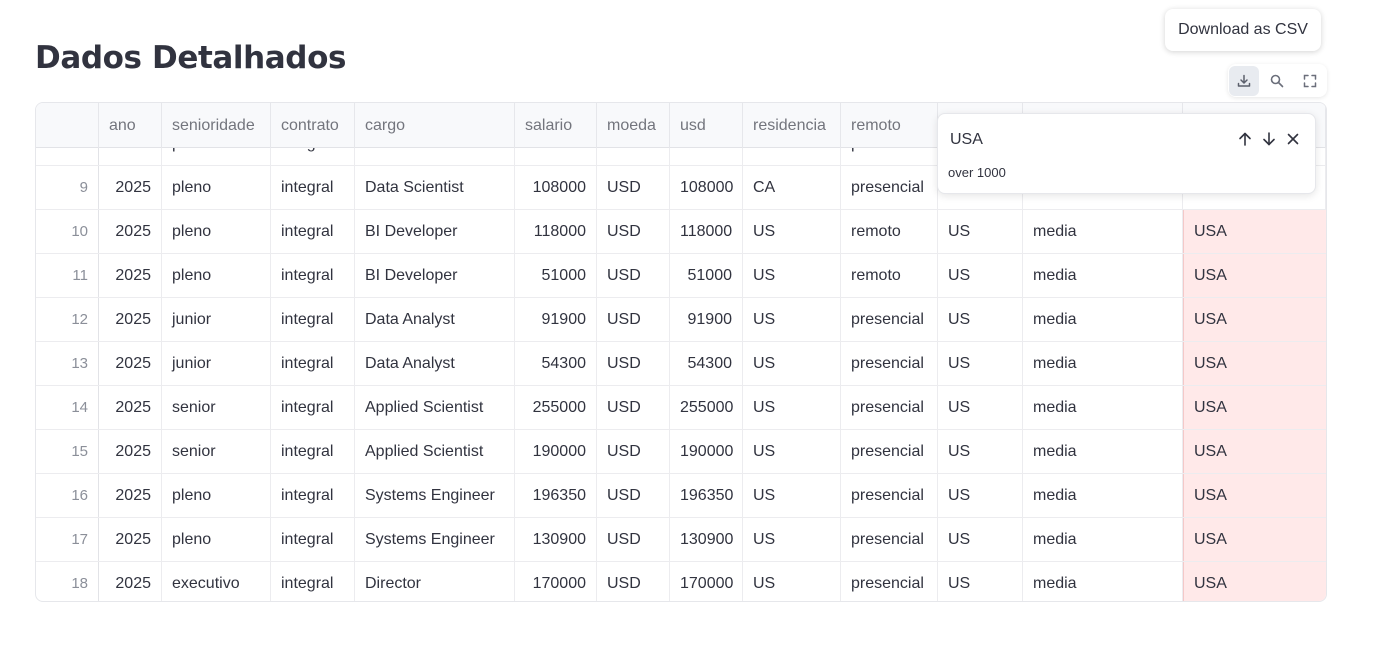 This screenshot has height=667, width=1386. What do you see at coordinates (633, 125) in the screenshot?
I see `column-header-moeda: moeda` at bounding box center [633, 125].